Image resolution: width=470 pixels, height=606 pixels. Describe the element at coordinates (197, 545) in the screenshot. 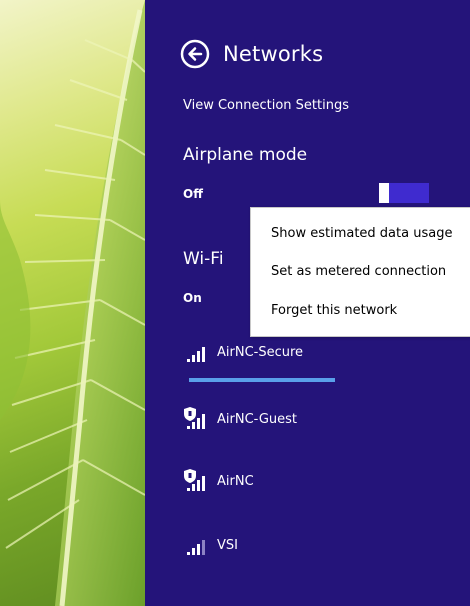

I see `weak-wifi-signal-icon` at that location.